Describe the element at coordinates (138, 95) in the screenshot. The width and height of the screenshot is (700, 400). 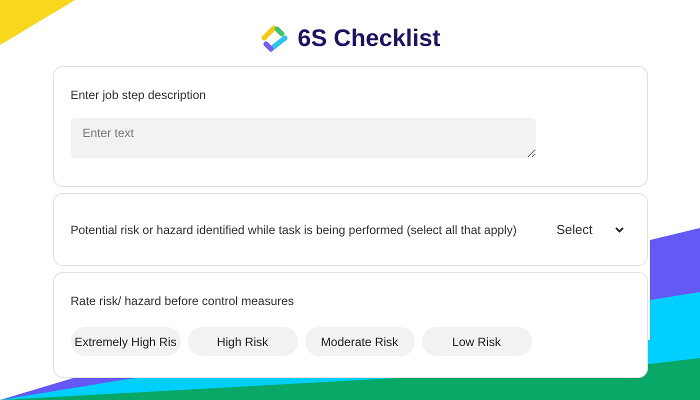
I see `job-step-label: Enter job step description` at that location.